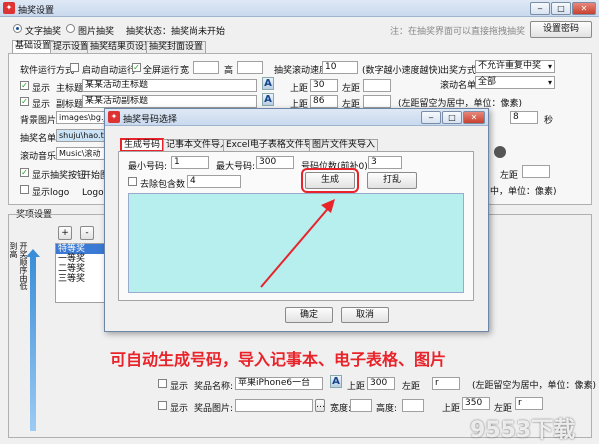  I want to click on show-button-label: 显示抽奖按钮, so click(59, 176).